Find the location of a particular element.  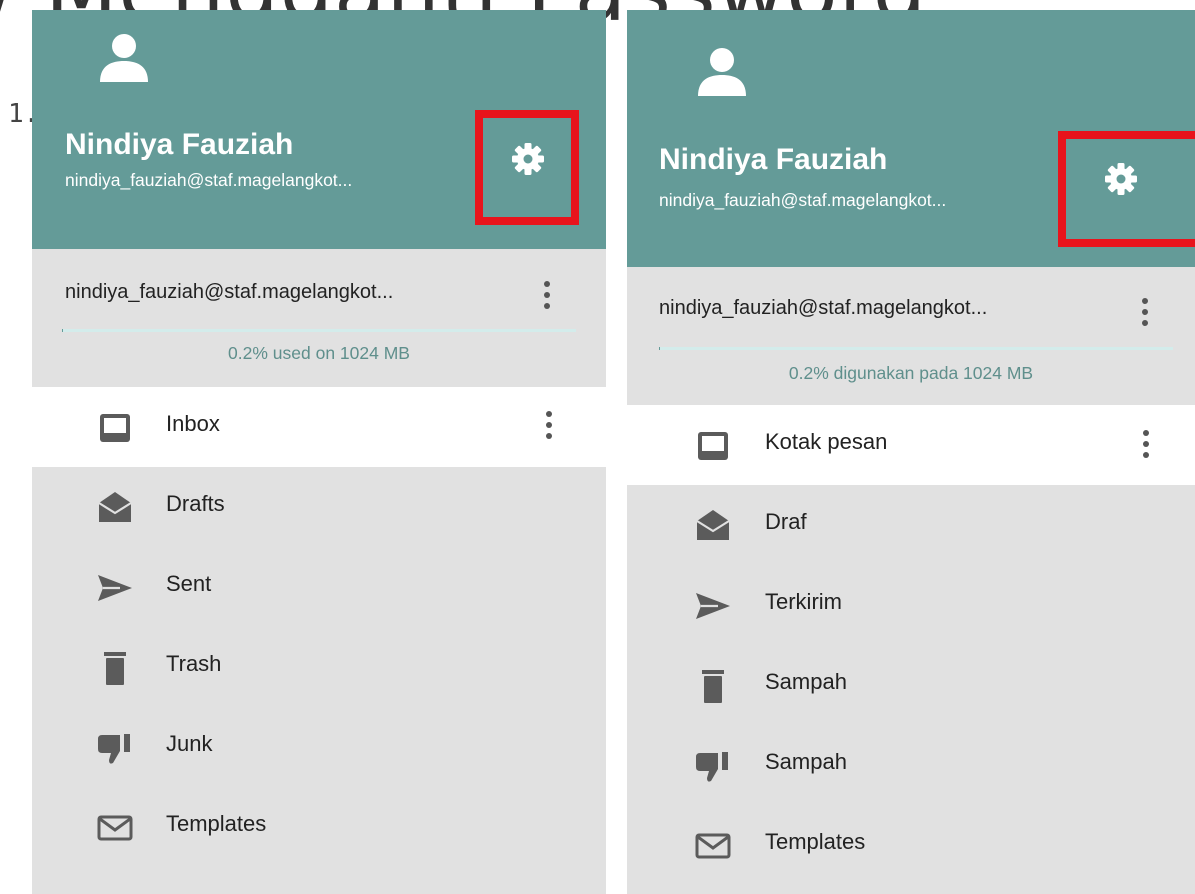

folder-label: Inbox is located at coordinates (193, 423).